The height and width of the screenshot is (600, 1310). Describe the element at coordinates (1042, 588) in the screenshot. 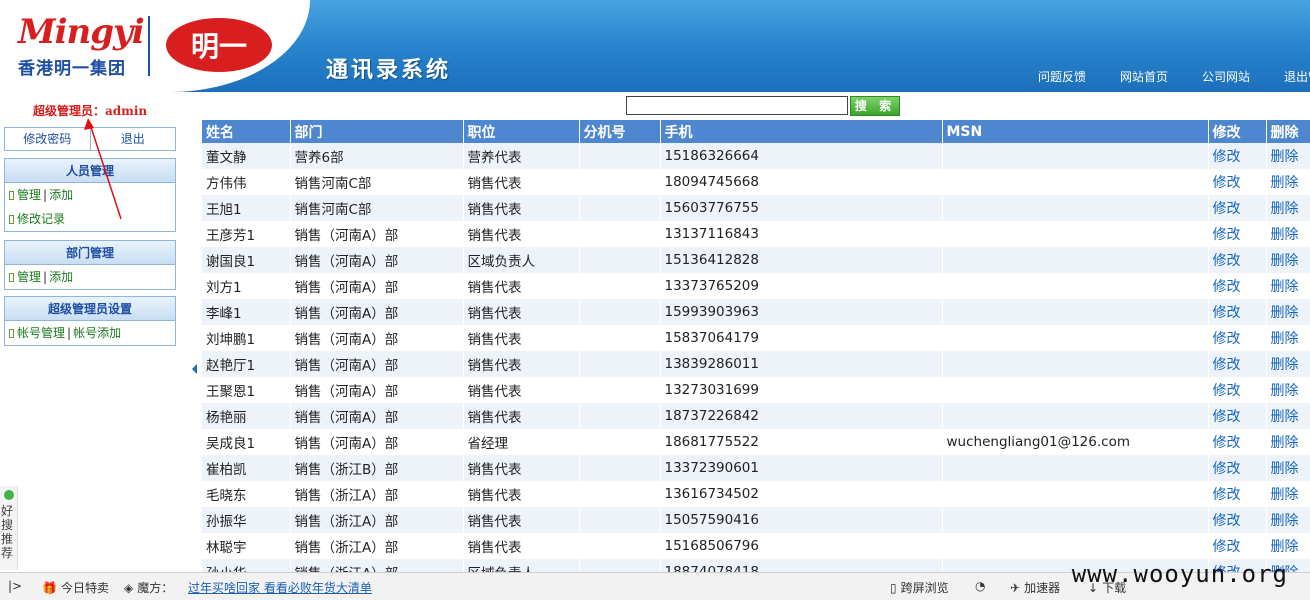

I see `accelerator-label: 加速器` at that location.